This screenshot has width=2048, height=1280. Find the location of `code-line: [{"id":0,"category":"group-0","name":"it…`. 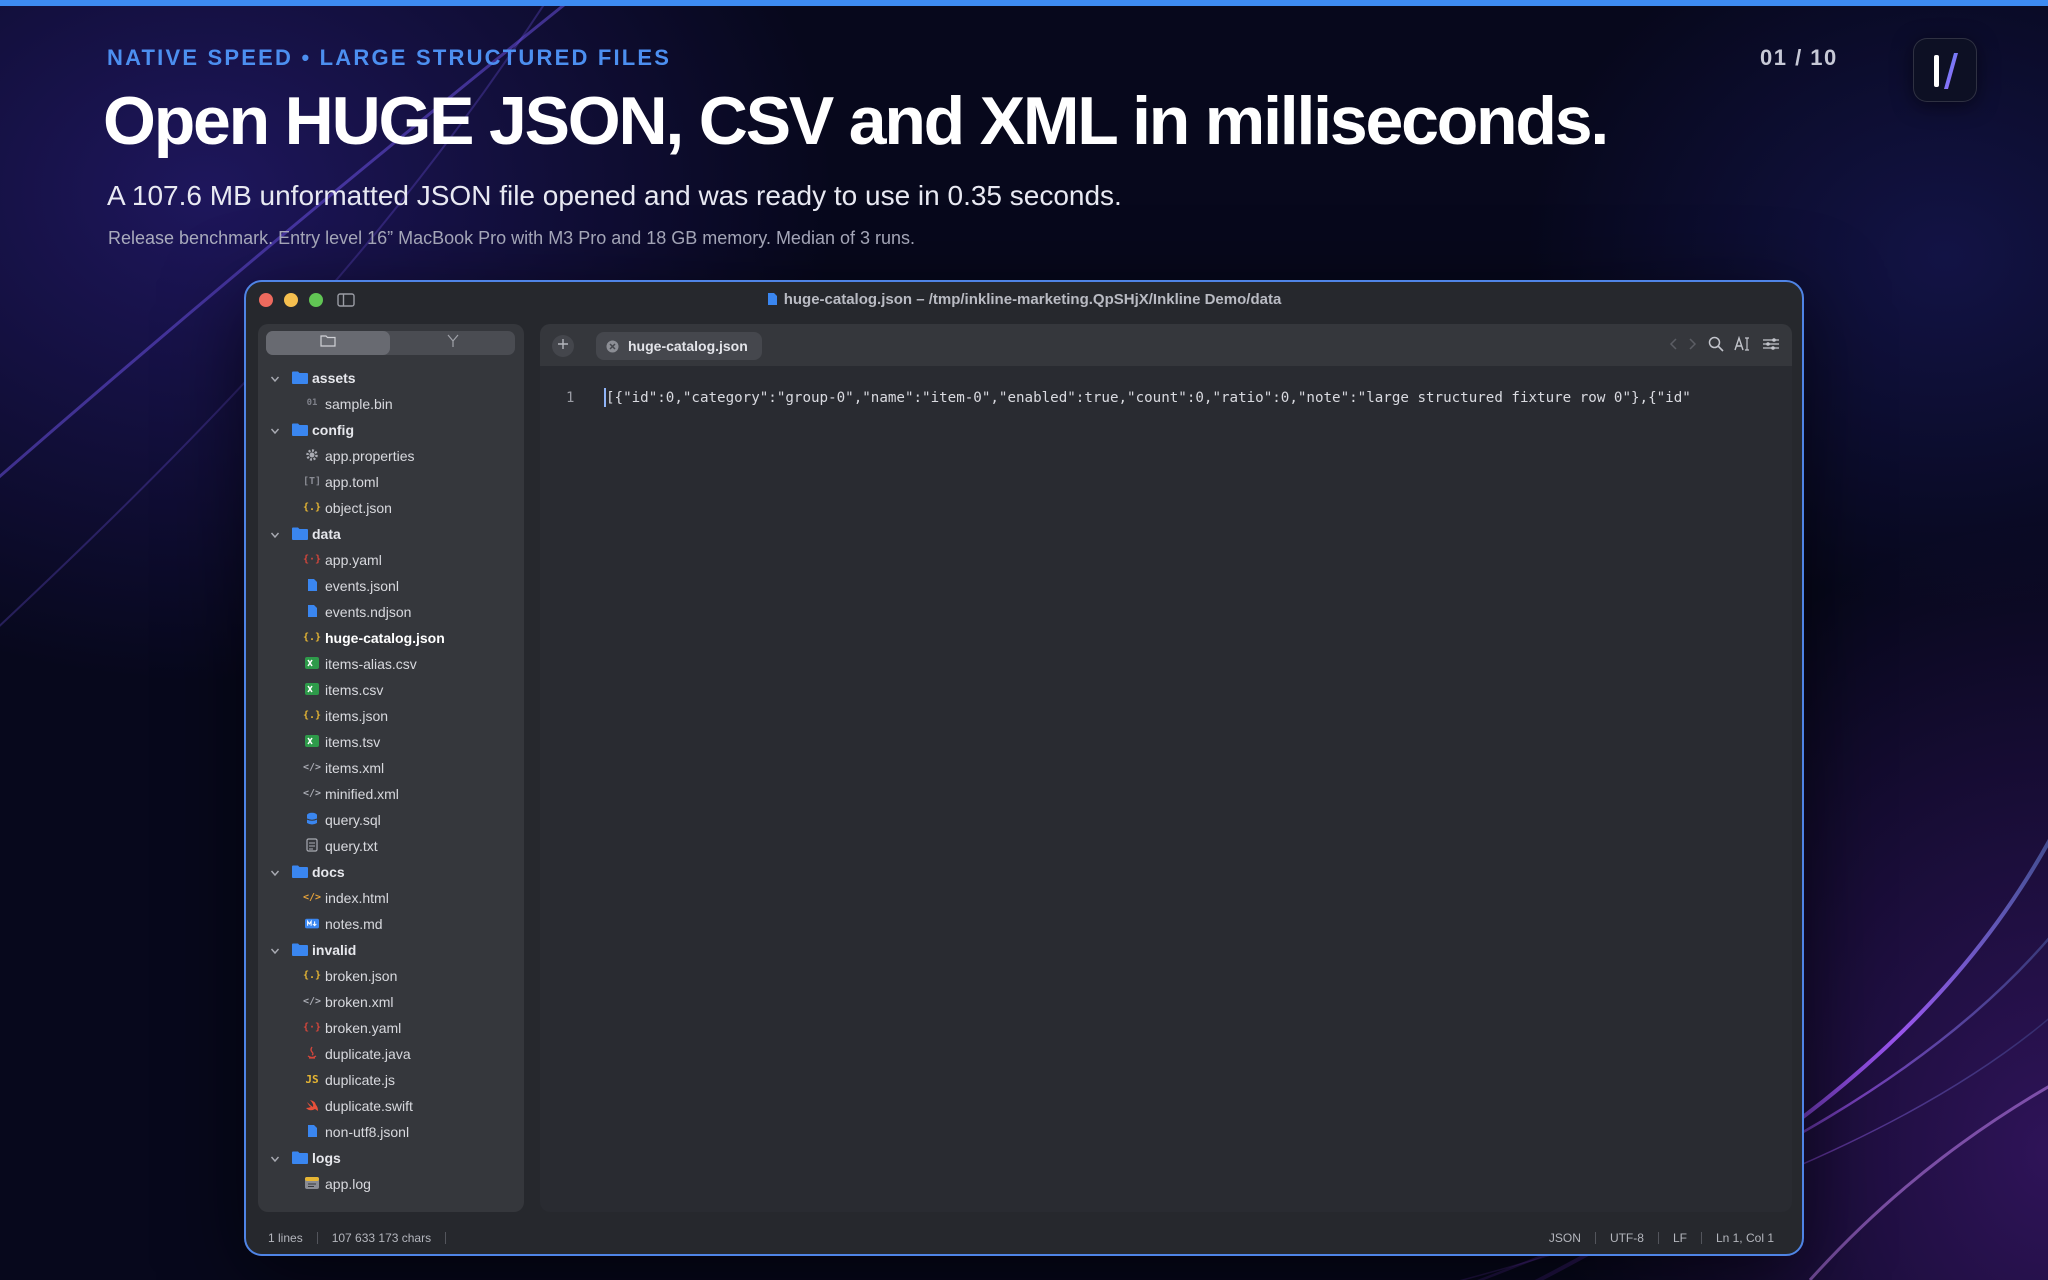

code-line: [{"id":0,"category":"group-0","name":"it… is located at coordinates (1199, 398).